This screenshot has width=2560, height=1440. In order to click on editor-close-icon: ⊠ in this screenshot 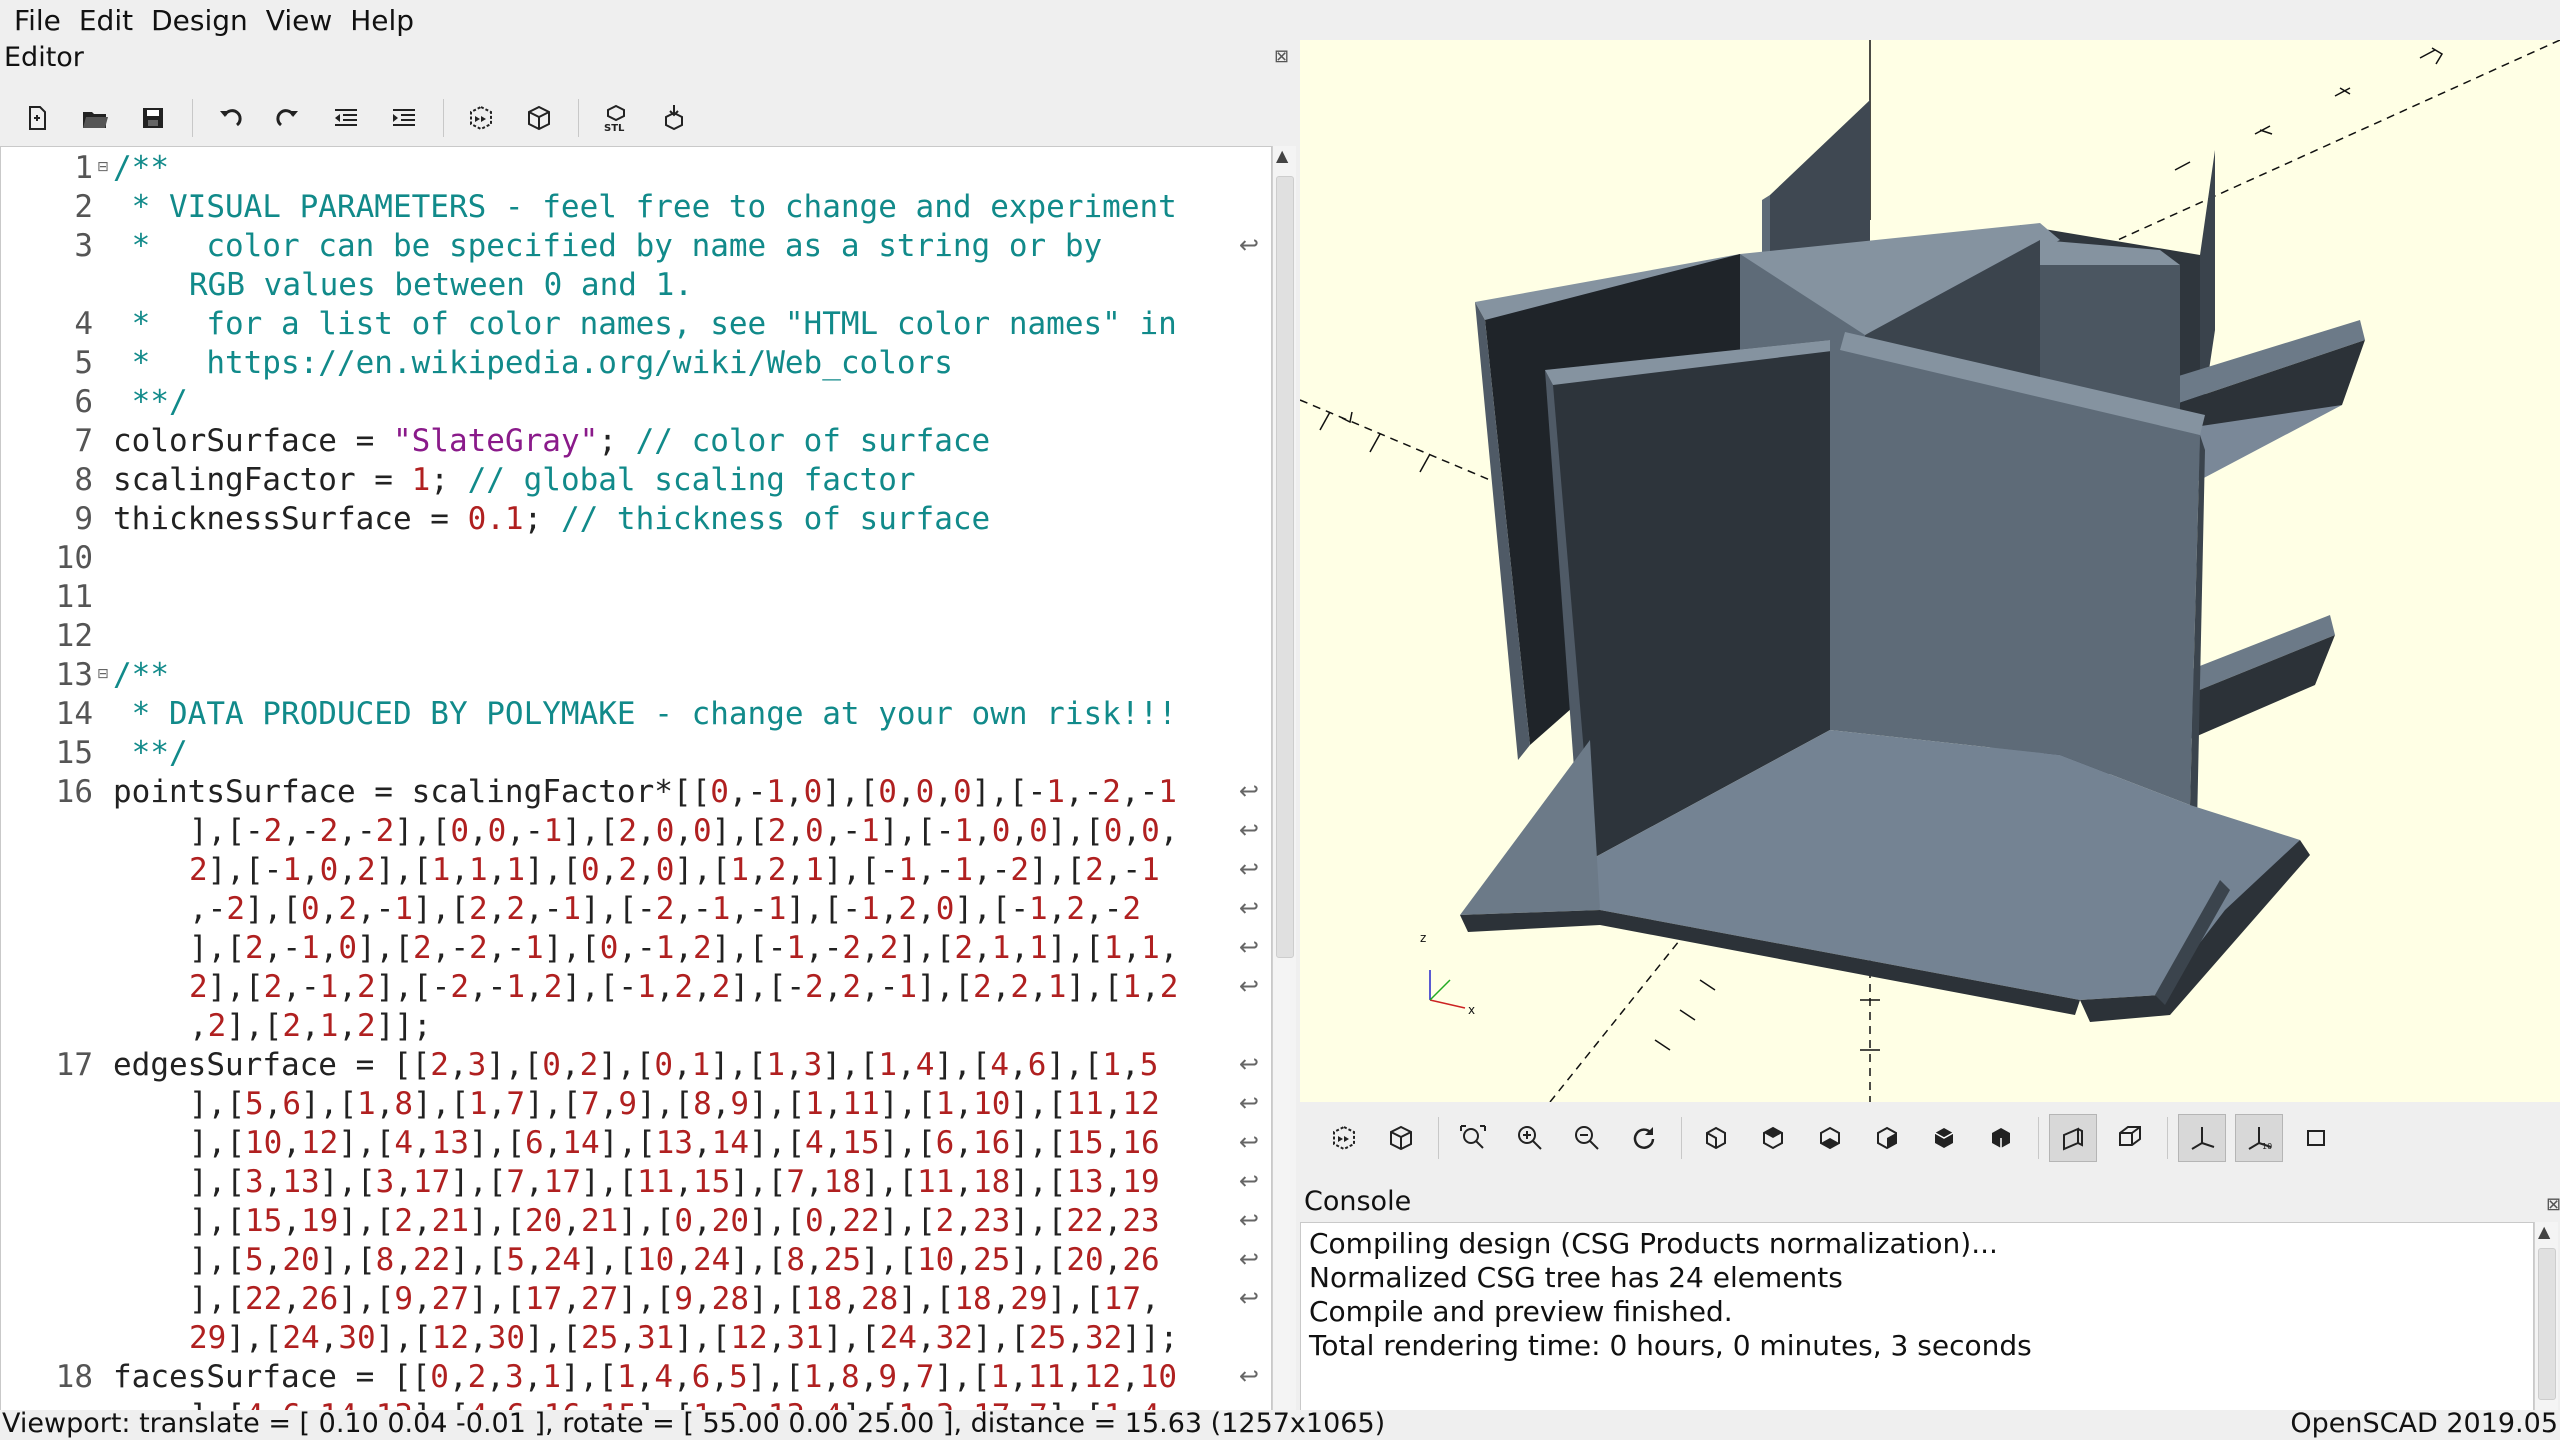, I will do `click(1281, 56)`.